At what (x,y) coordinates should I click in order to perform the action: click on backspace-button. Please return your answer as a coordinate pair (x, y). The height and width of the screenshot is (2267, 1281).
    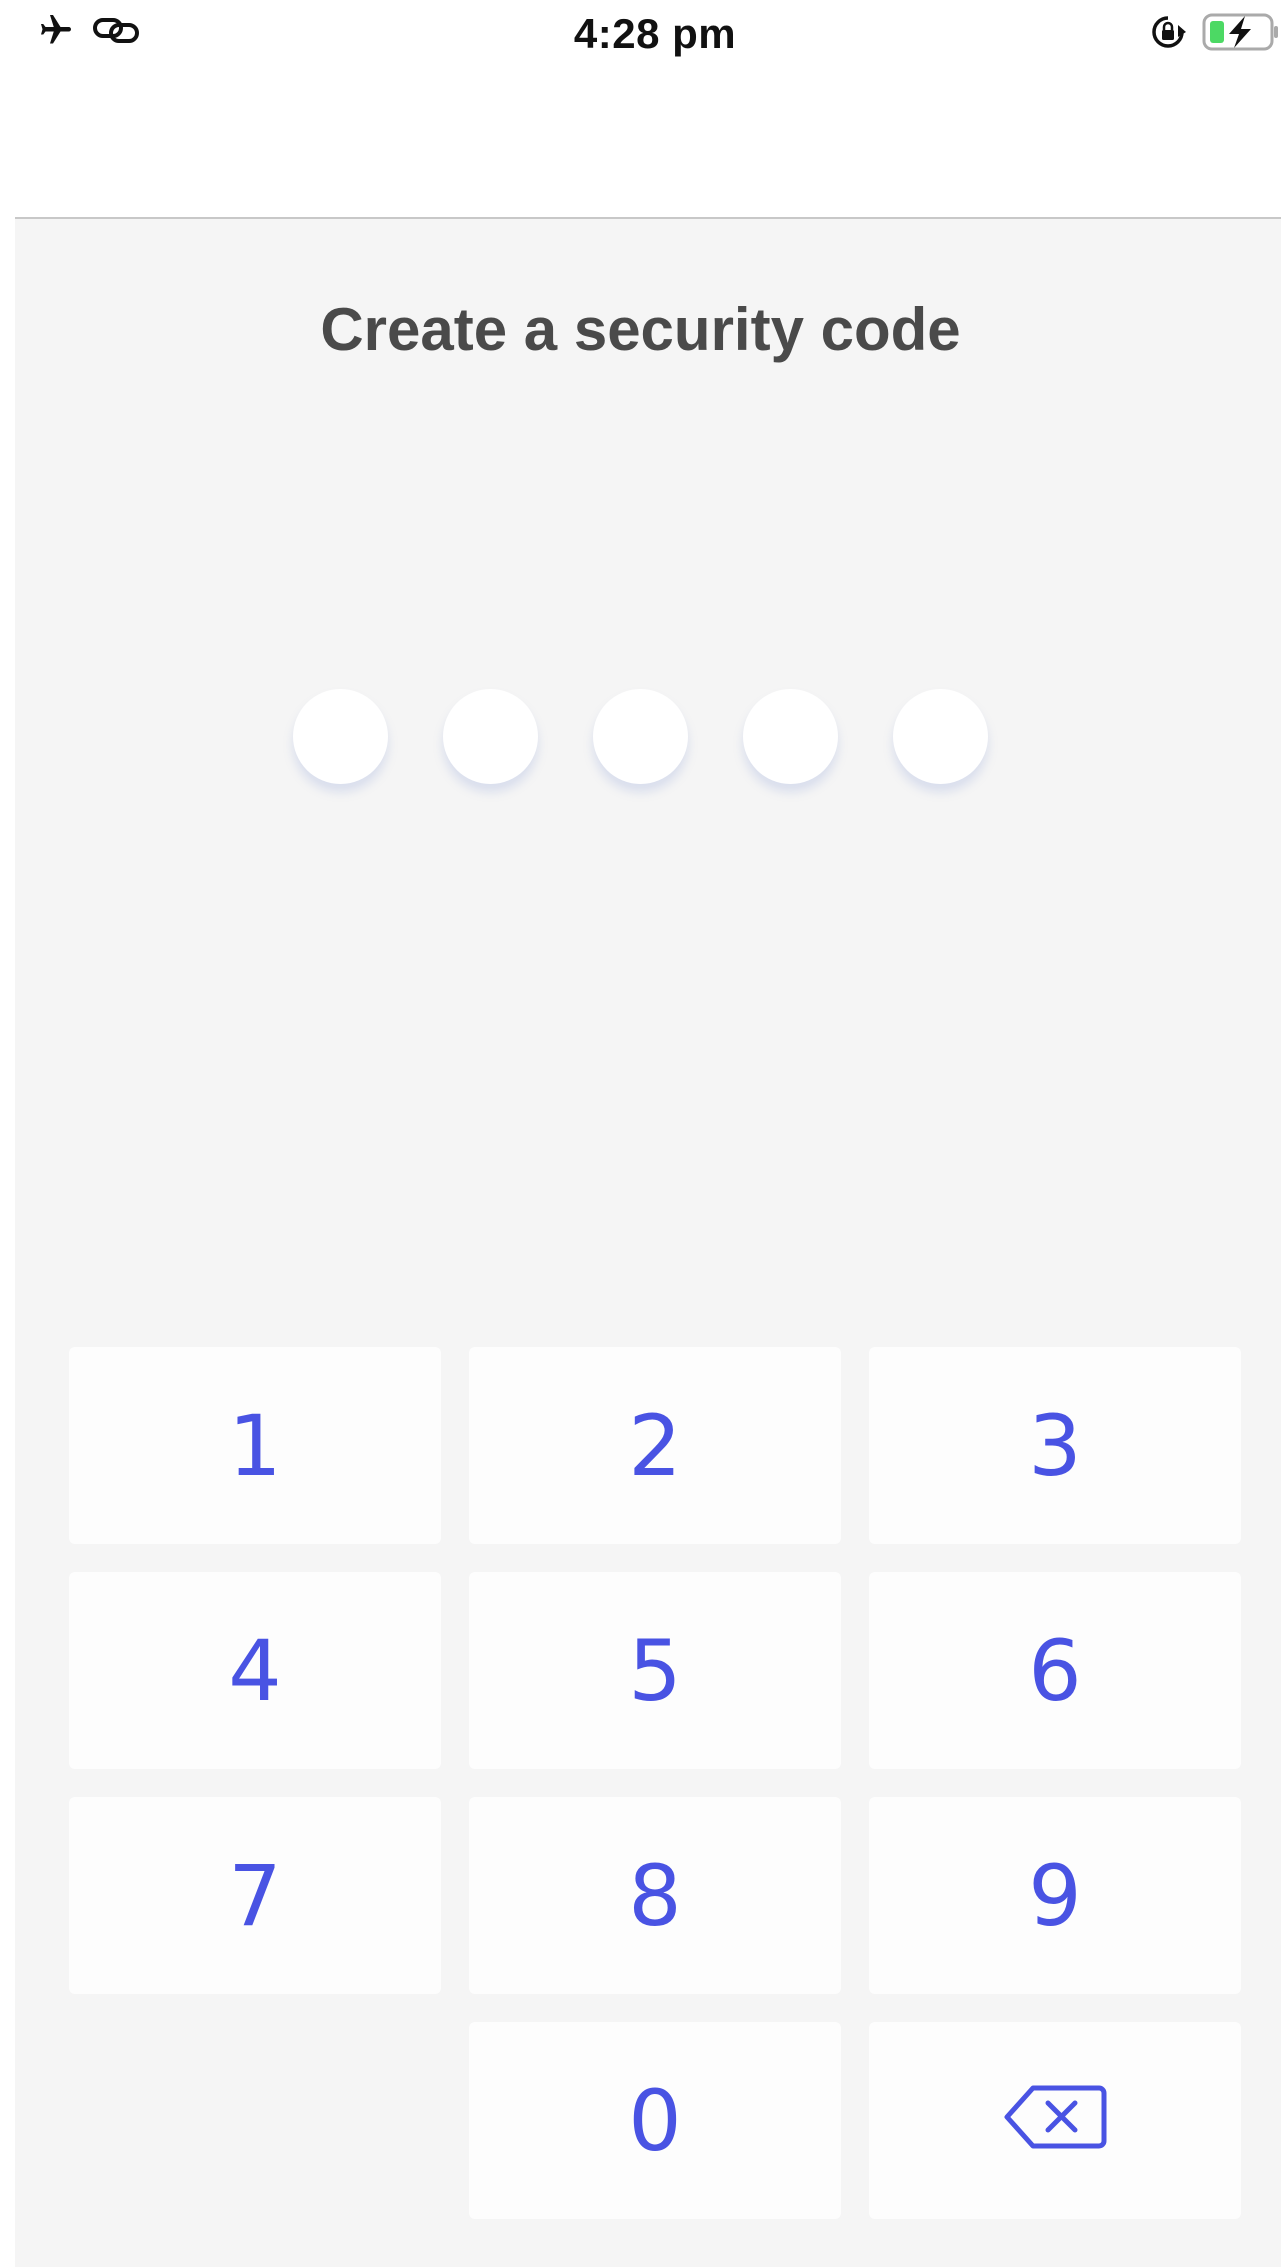
    Looking at the image, I should click on (1055, 2120).